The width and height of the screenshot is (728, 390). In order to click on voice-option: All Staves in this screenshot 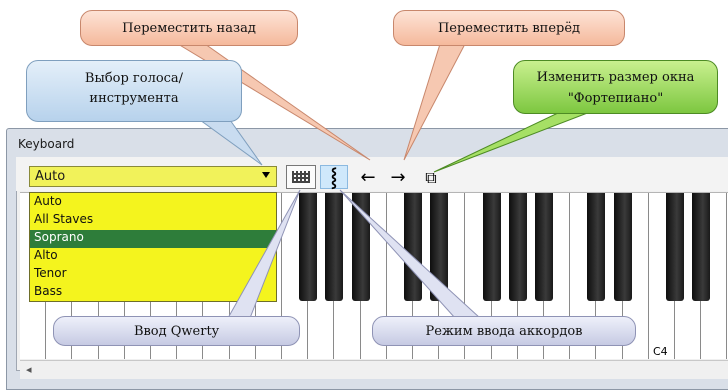, I will do `click(153, 221)`.